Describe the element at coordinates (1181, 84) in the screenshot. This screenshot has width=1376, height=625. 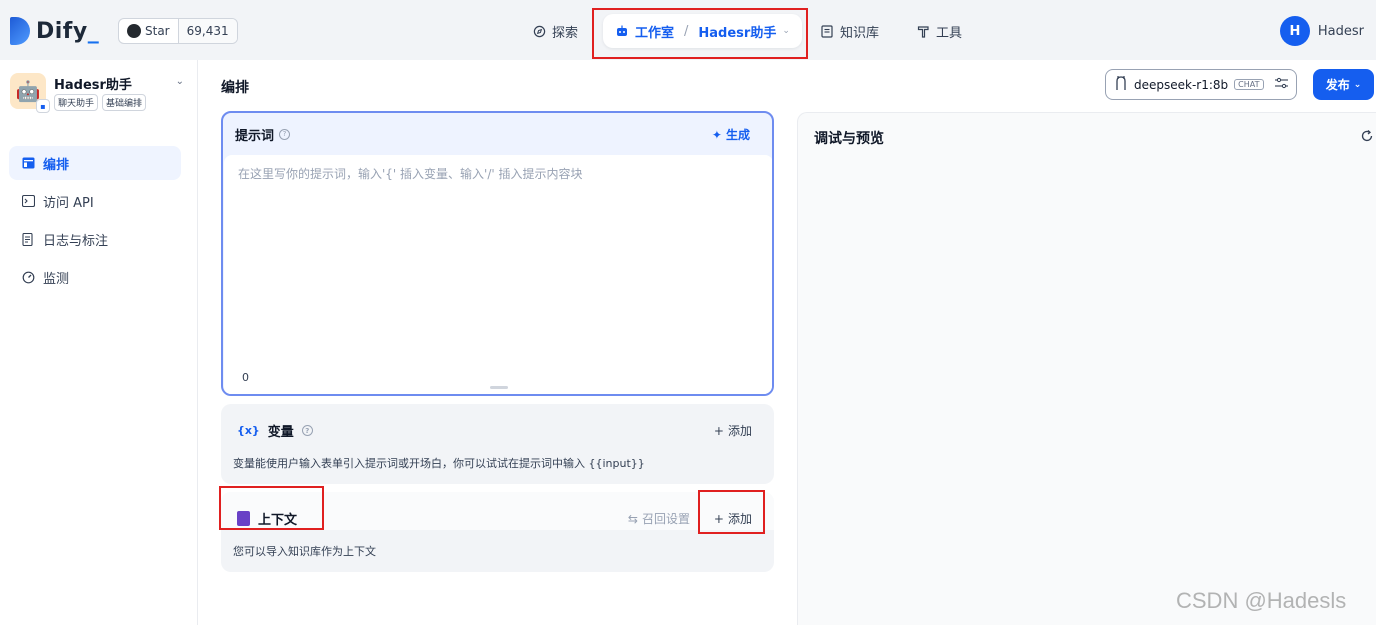
I see `model-name: deepseek-r1:8b` at that location.